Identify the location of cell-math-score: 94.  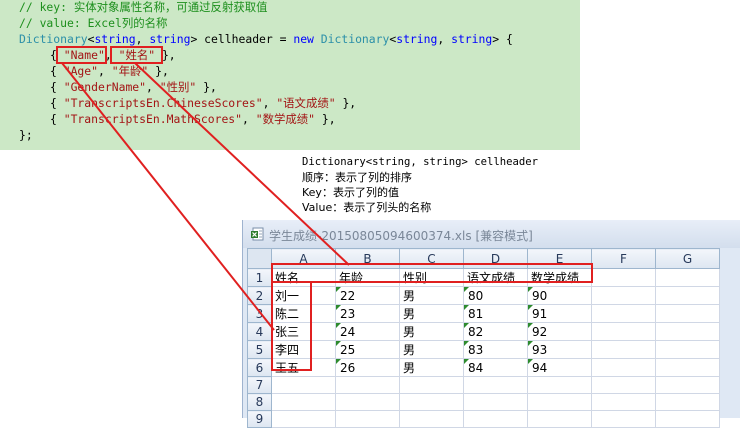
(559, 367).